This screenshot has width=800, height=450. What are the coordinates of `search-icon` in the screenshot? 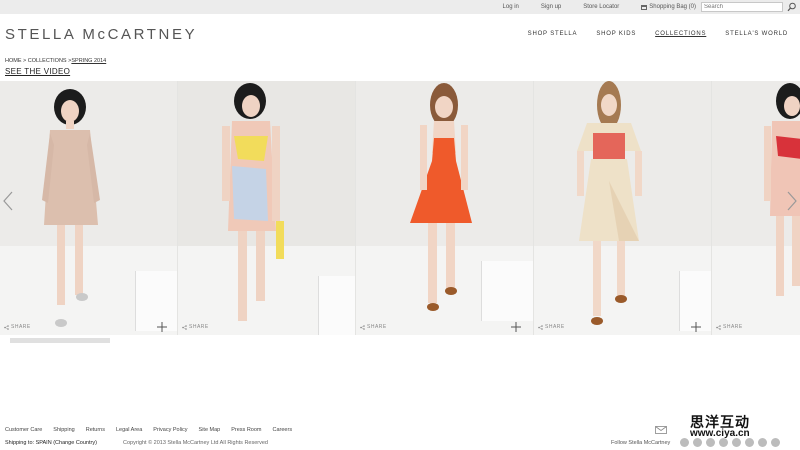 It's located at (792, 7).